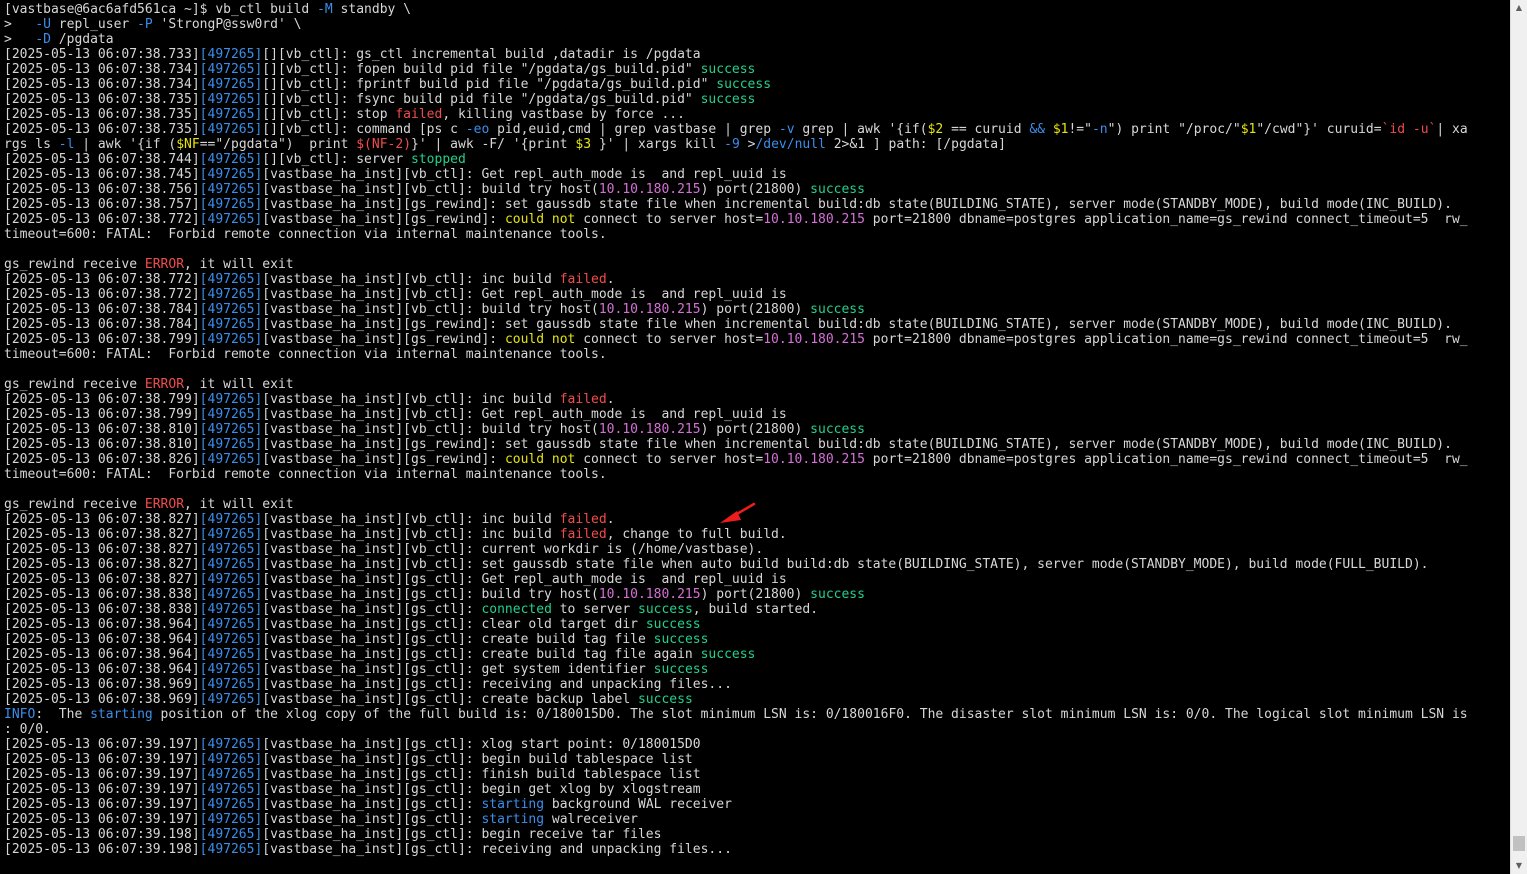 Image resolution: width=1527 pixels, height=874 pixels. What do you see at coordinates (477, 129) in the screenshot?
I see `terminal-text-segment: -eo` at bounding box center [477, 129].